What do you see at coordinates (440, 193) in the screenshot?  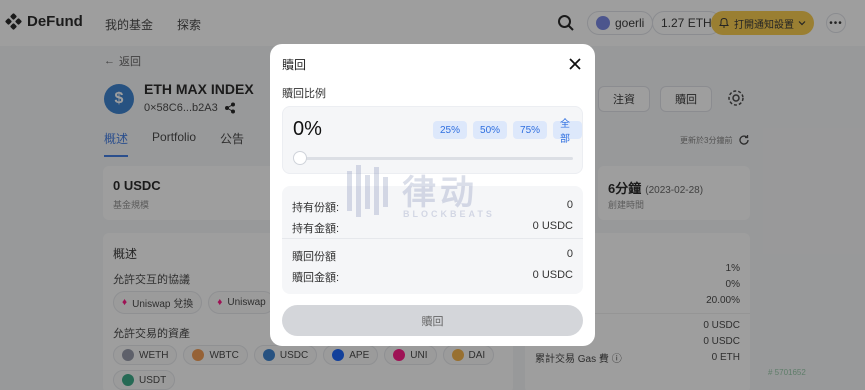 I see `watermark-text: 律动` at bounding box center [440, 193].